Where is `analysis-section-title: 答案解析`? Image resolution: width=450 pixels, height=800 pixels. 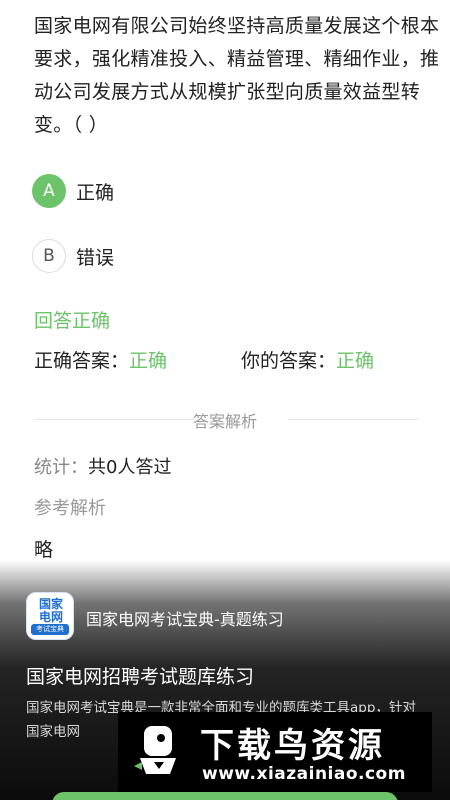 analysis-section-title: 答案解析 is located at coordinates (224, 421).